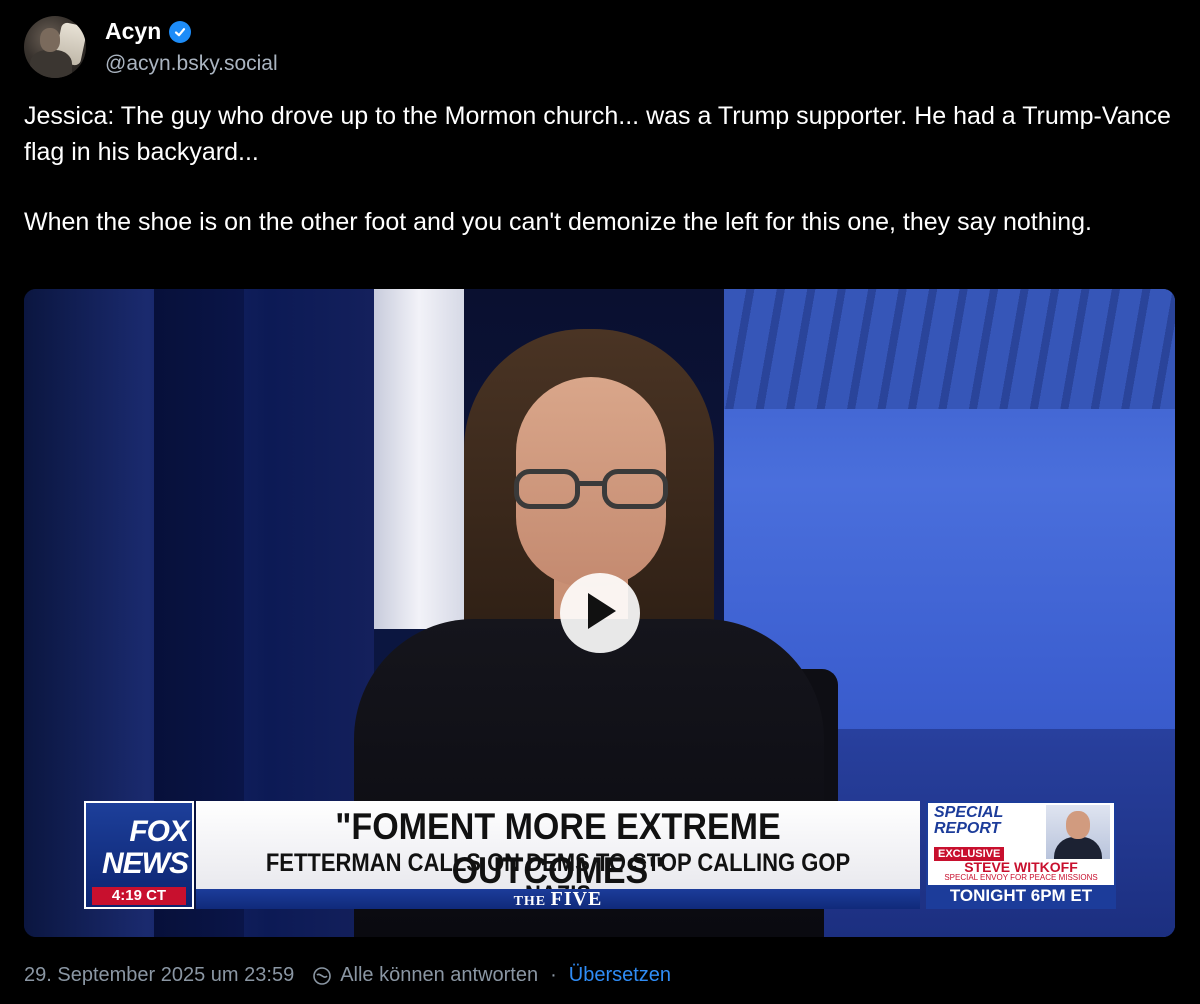 The image size is (1200, 1004). What do you see at coordinates (620, 975) in the screenshot?
I see `translate-link: Übersetzen` at bounding box center [620, 975].